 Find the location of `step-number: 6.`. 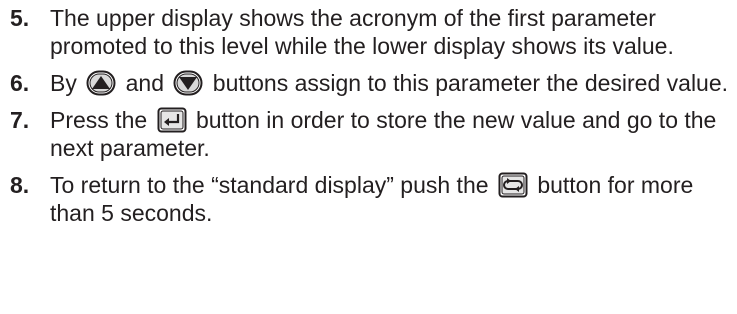

step-number: 6. is located at coordinates (20, 83).